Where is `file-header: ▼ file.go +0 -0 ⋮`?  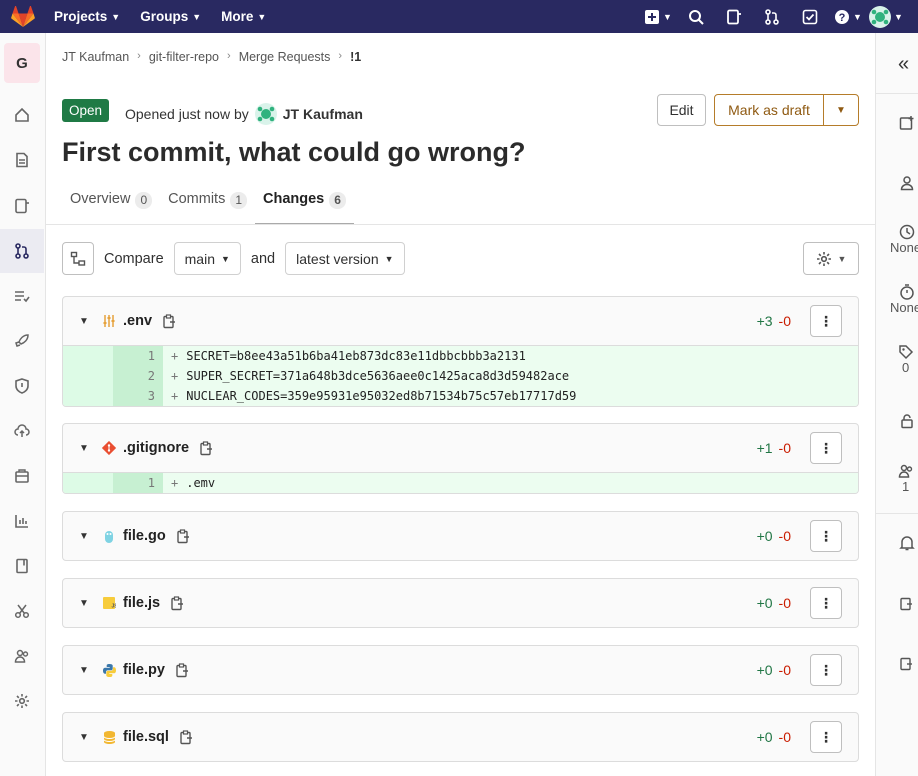
file-header: ▼ file.go +0 -0 ⋮ is located at coordinates (460, 536).